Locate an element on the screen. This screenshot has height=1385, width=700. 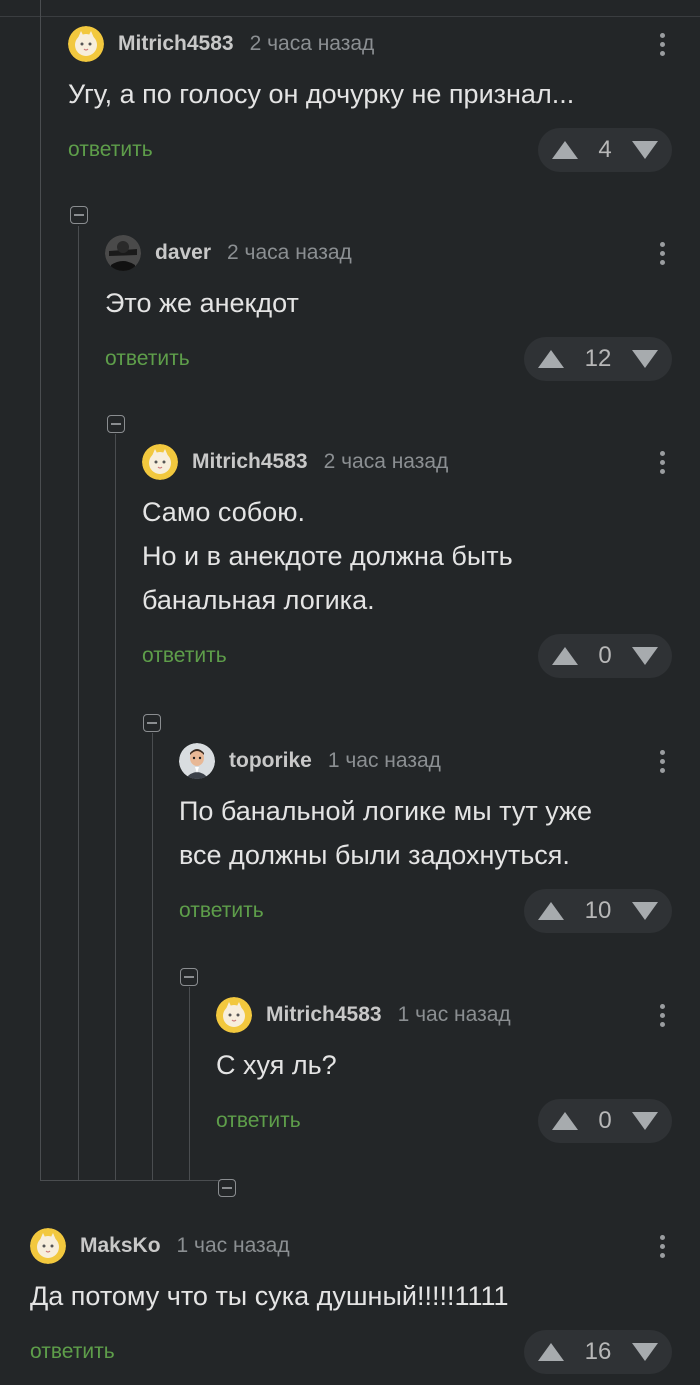
rating-count: 12 is located at coordinates (598, 358).